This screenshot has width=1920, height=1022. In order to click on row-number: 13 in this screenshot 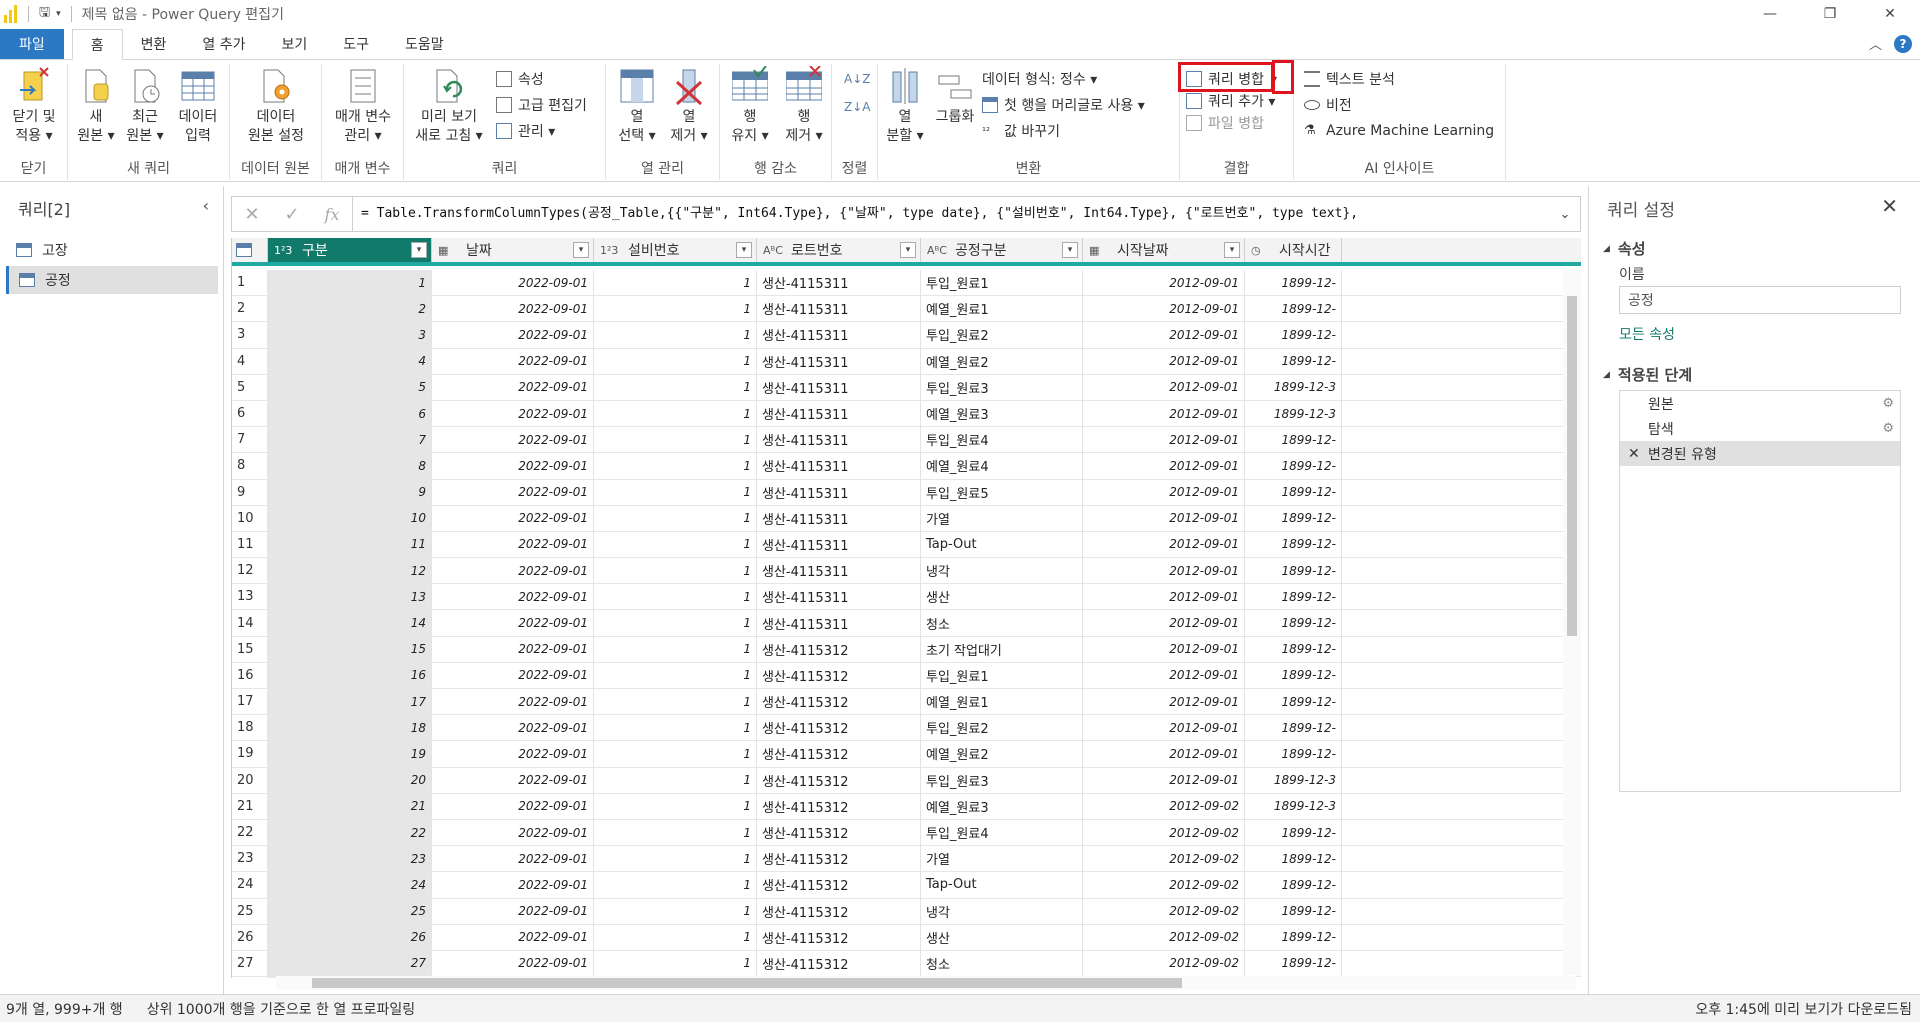, I will do `click(250, 597)`.